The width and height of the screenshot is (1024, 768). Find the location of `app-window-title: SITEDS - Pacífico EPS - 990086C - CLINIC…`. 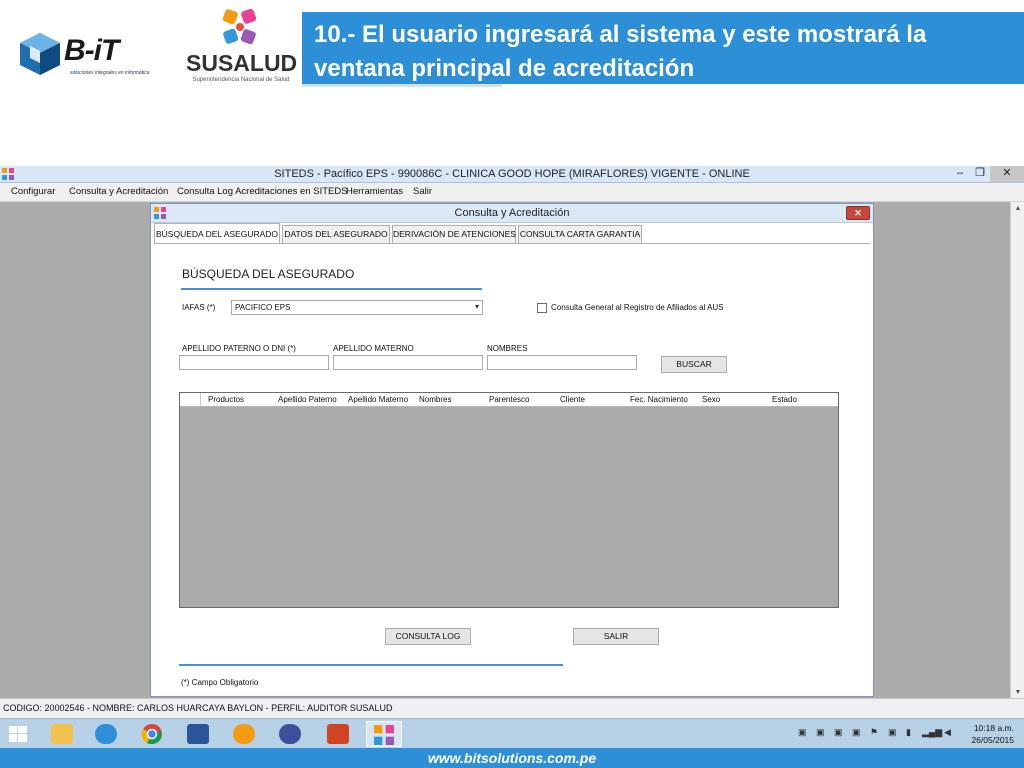

app-window-title: SITEDS - Pacífico EPS - 990086C - CLINIC… is located at coordinates (512, 174).